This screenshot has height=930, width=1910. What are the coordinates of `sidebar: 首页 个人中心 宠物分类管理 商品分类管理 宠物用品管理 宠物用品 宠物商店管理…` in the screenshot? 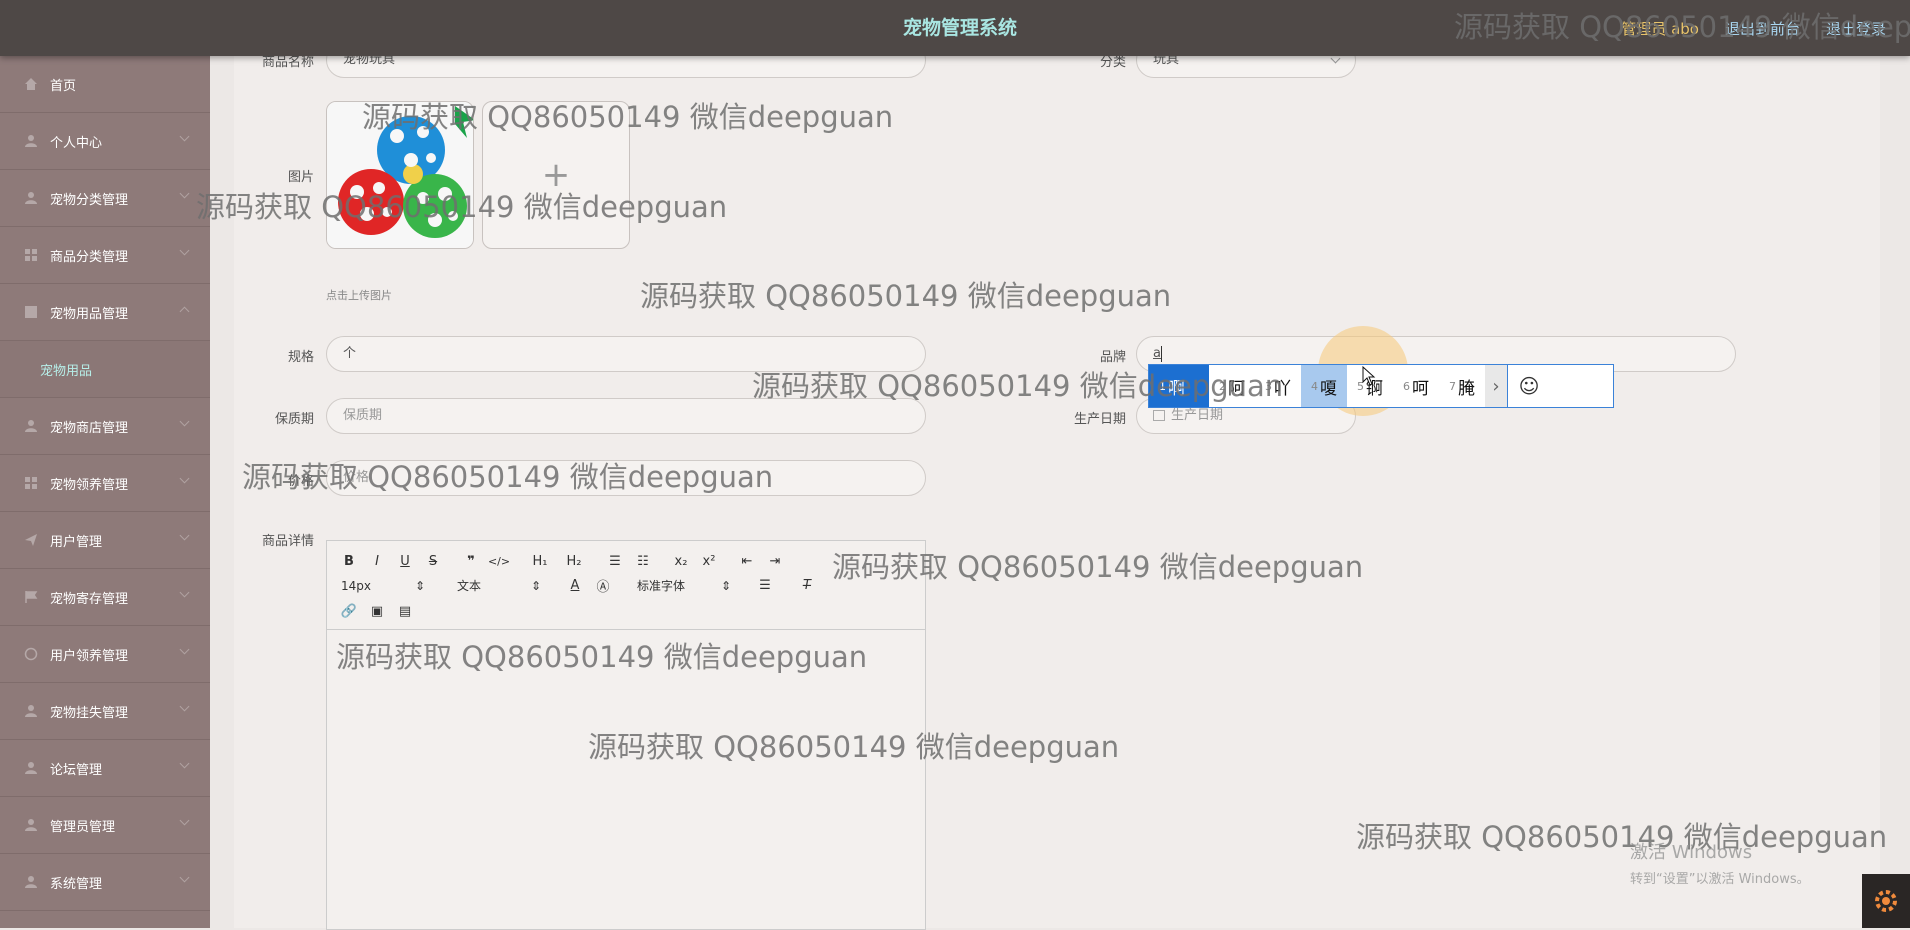 It's located at (105, 492).